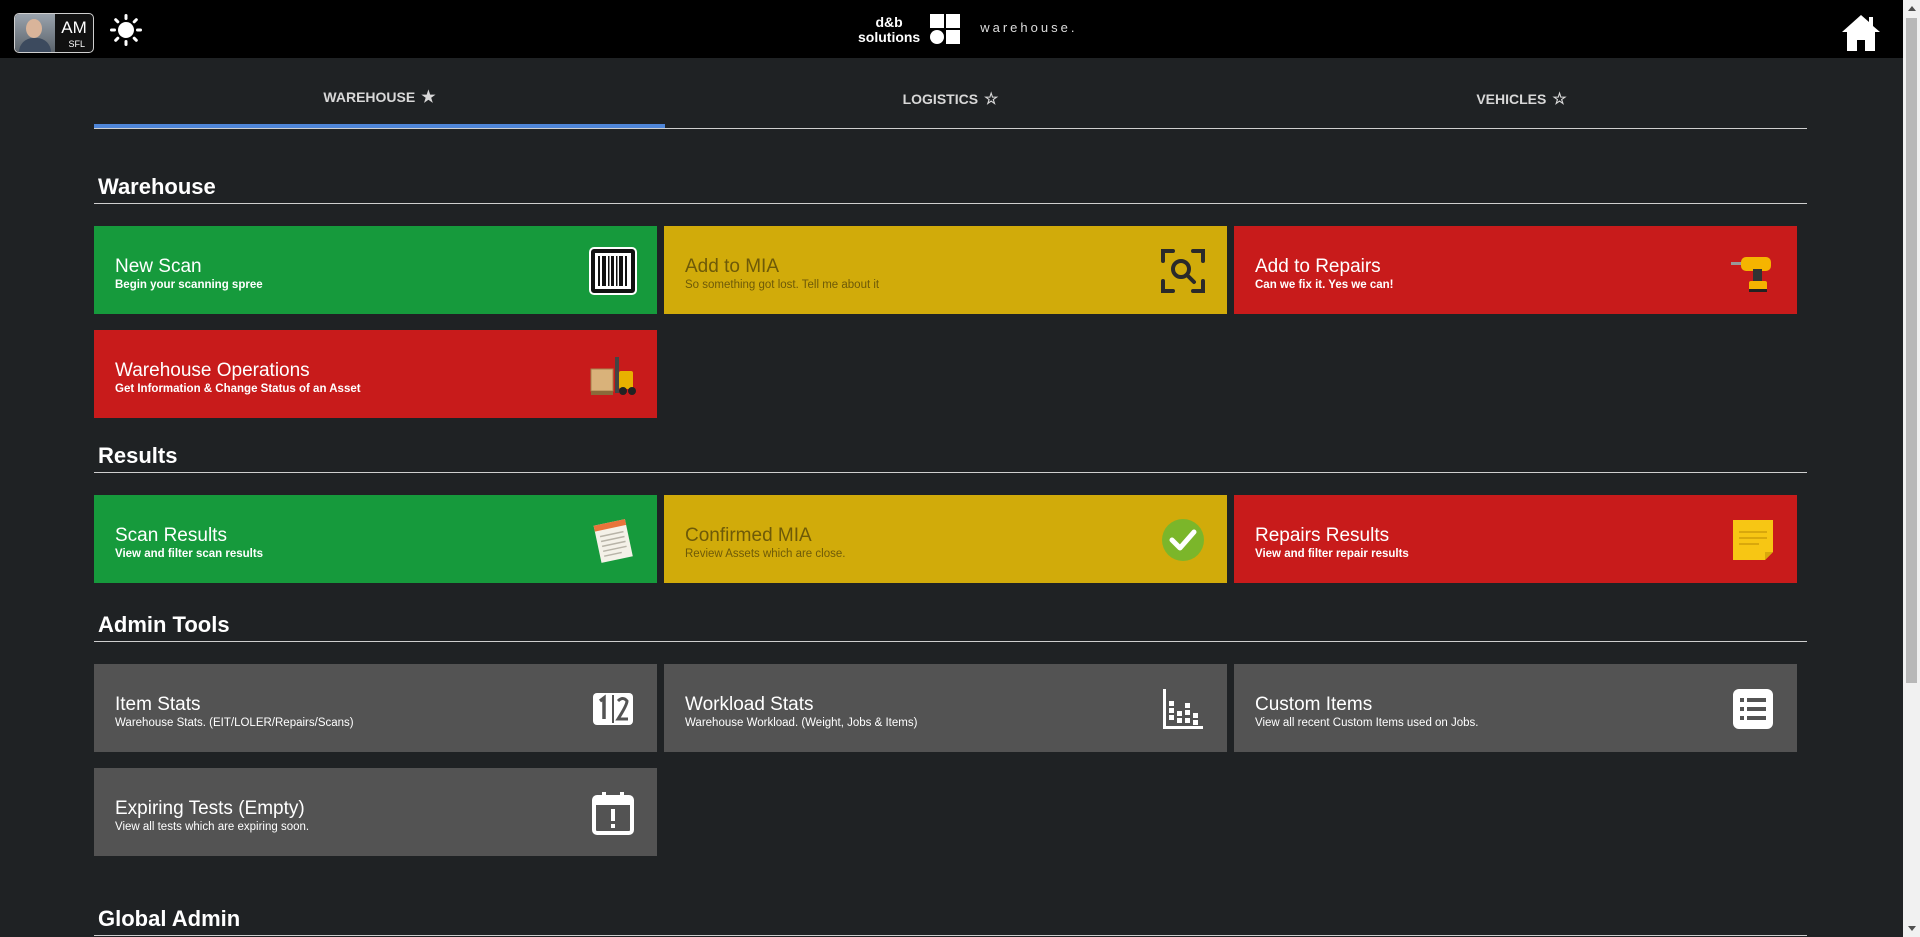 The width and height of the screenshot is (1920, 937). I want to click on section-title-results: Results, so click(138, 455).